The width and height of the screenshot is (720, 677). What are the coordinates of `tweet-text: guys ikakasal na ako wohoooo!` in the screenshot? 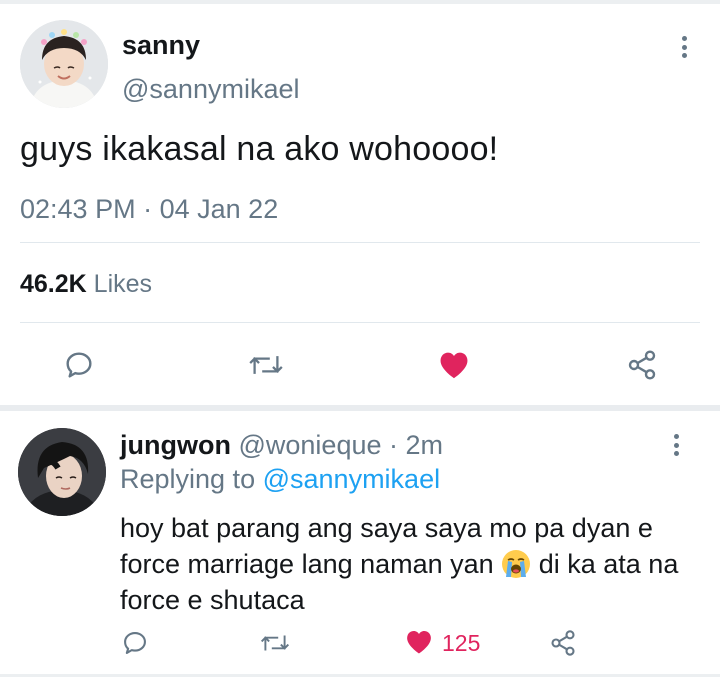 It's located at (259, 149).